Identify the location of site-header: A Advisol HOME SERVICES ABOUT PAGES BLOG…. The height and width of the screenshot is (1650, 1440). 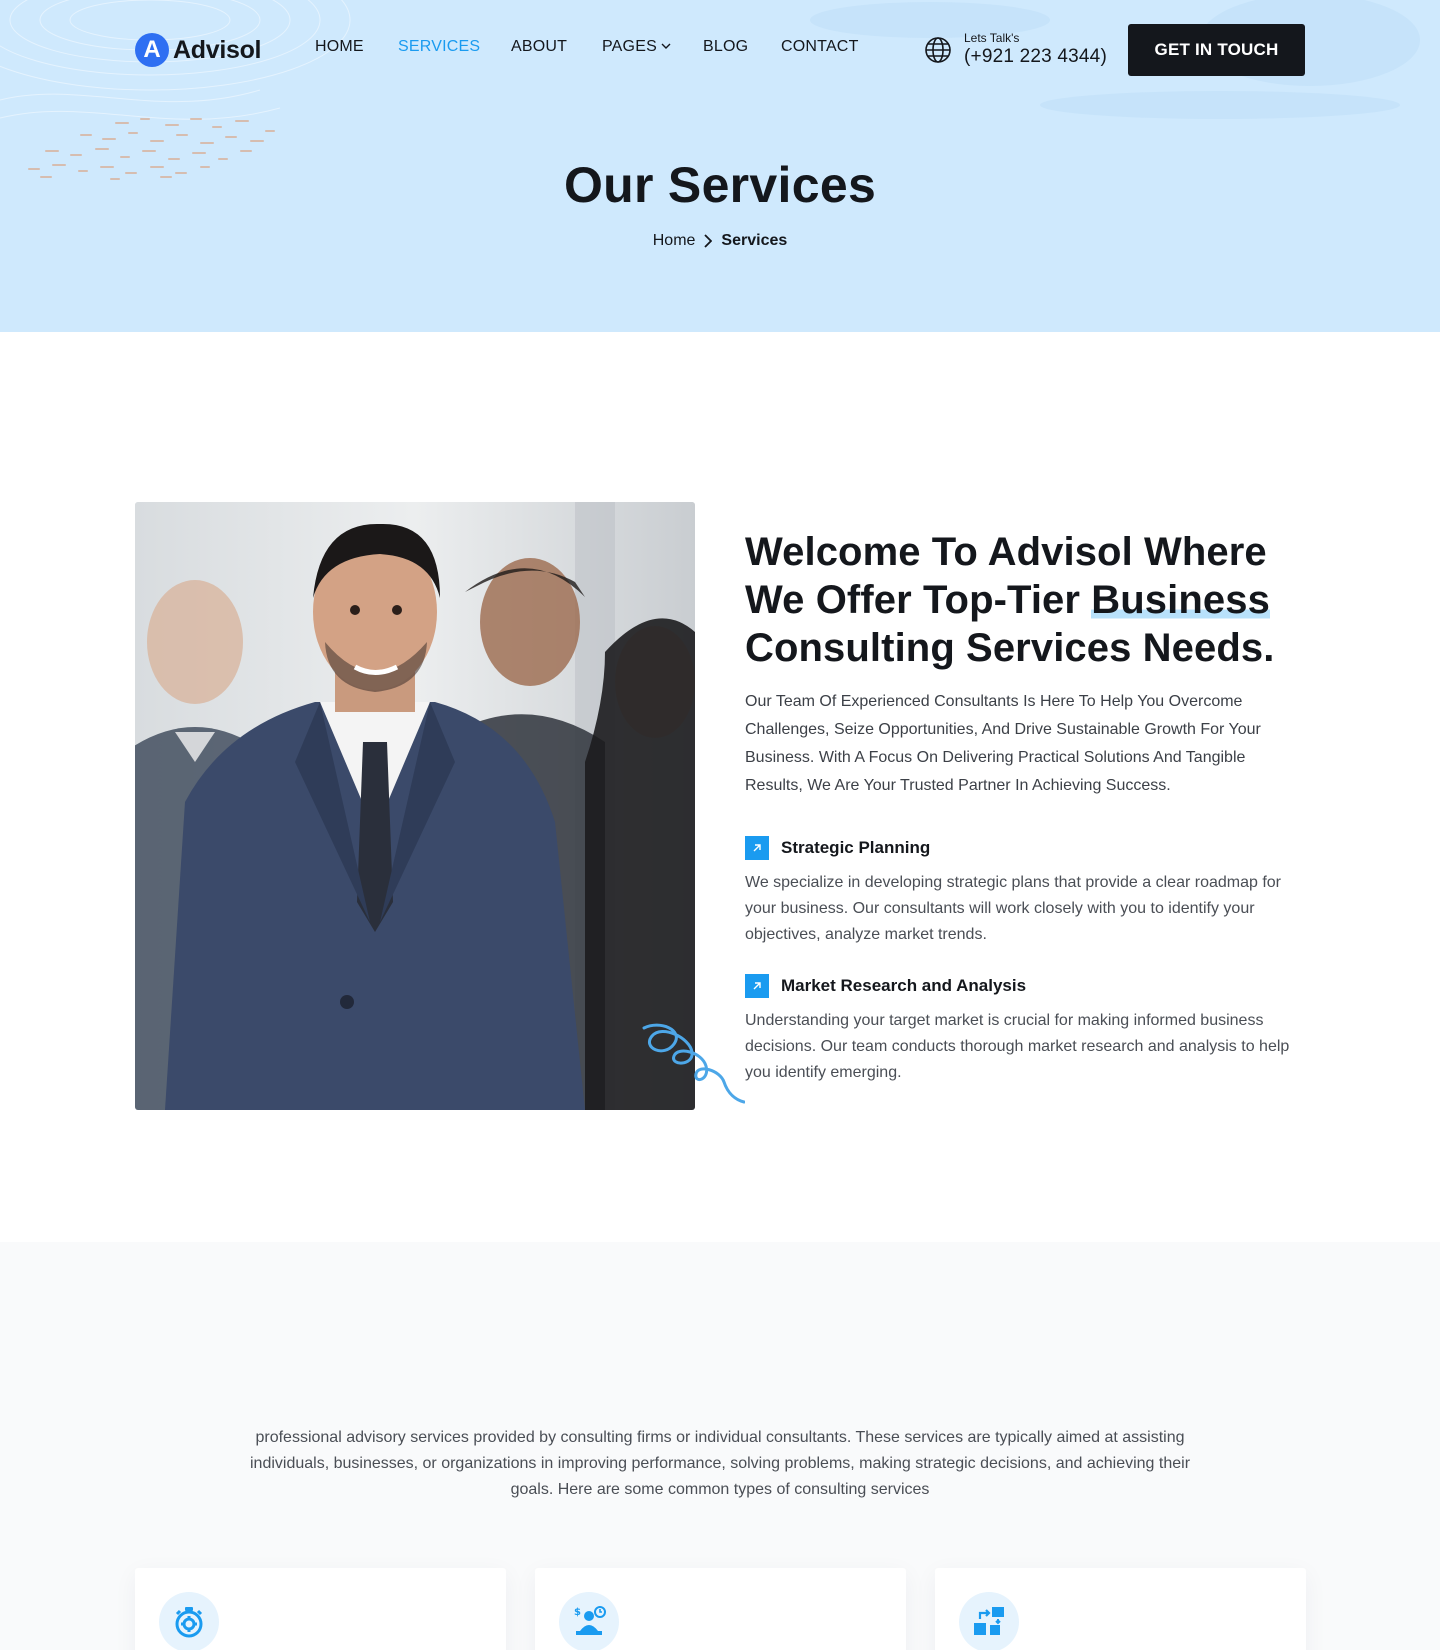
(720, 50).